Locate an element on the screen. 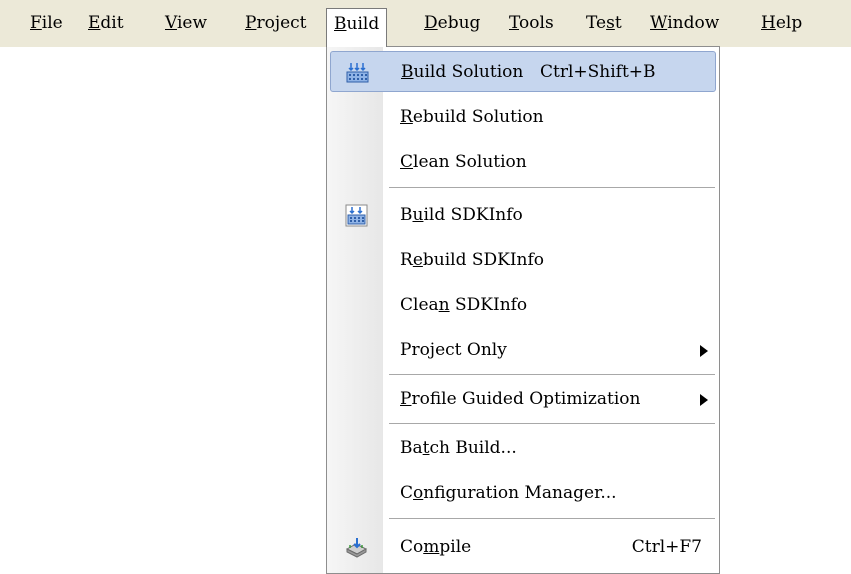  menu-item-label: Clean Solution is located at coordinates (463, 162).